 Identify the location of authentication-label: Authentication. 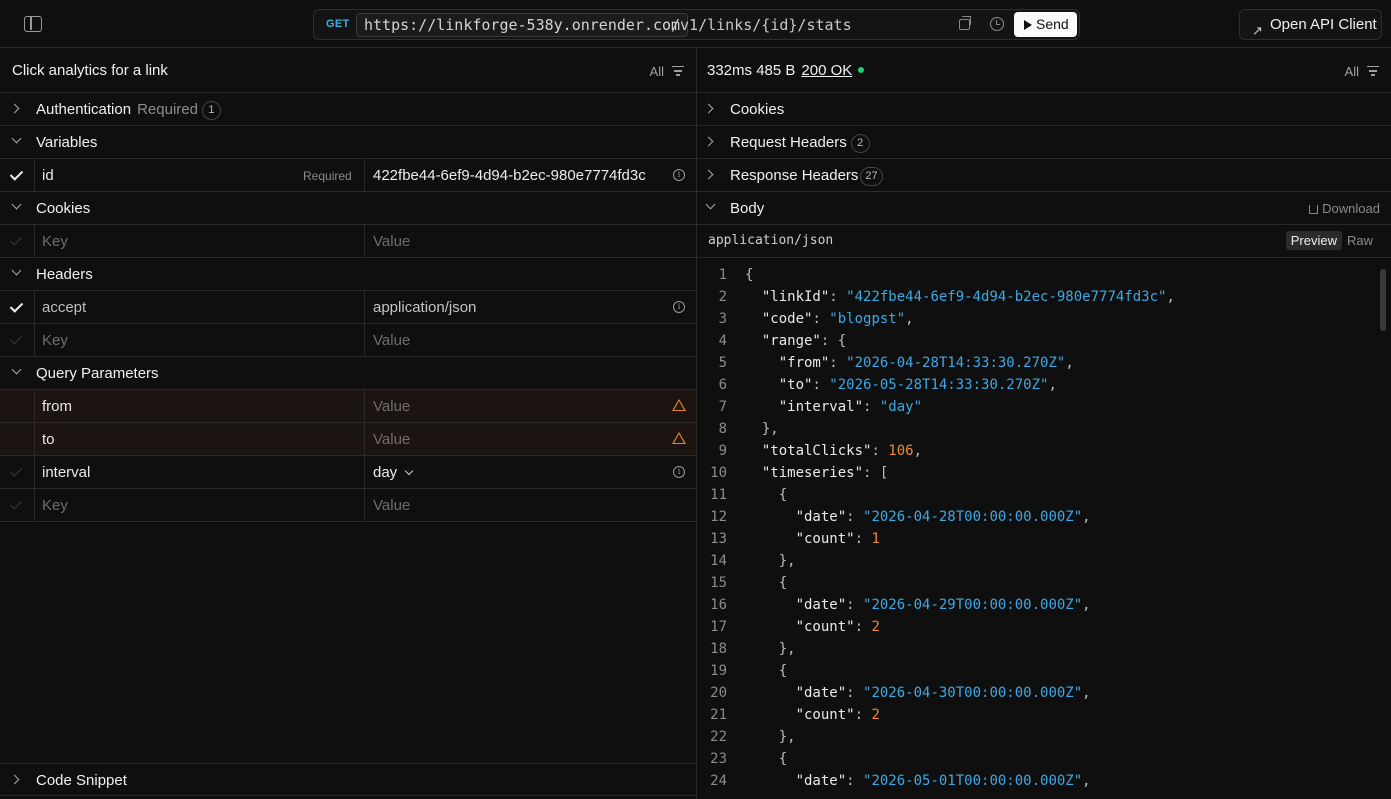
(84, 109).